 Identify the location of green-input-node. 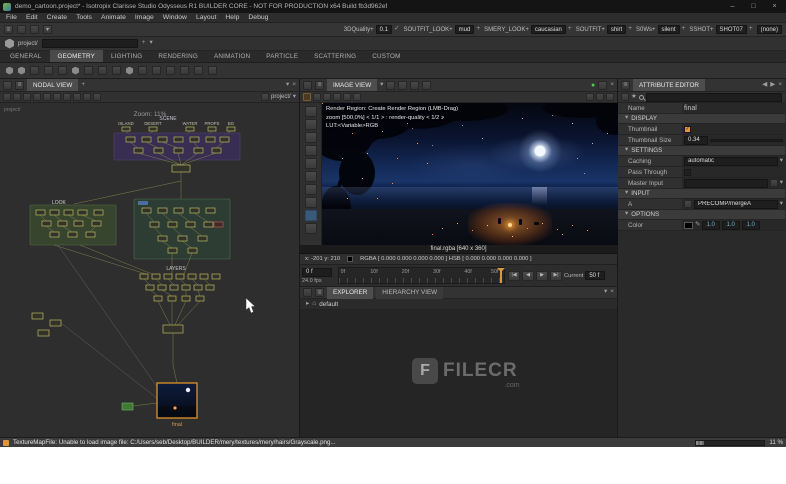
(127, 406).